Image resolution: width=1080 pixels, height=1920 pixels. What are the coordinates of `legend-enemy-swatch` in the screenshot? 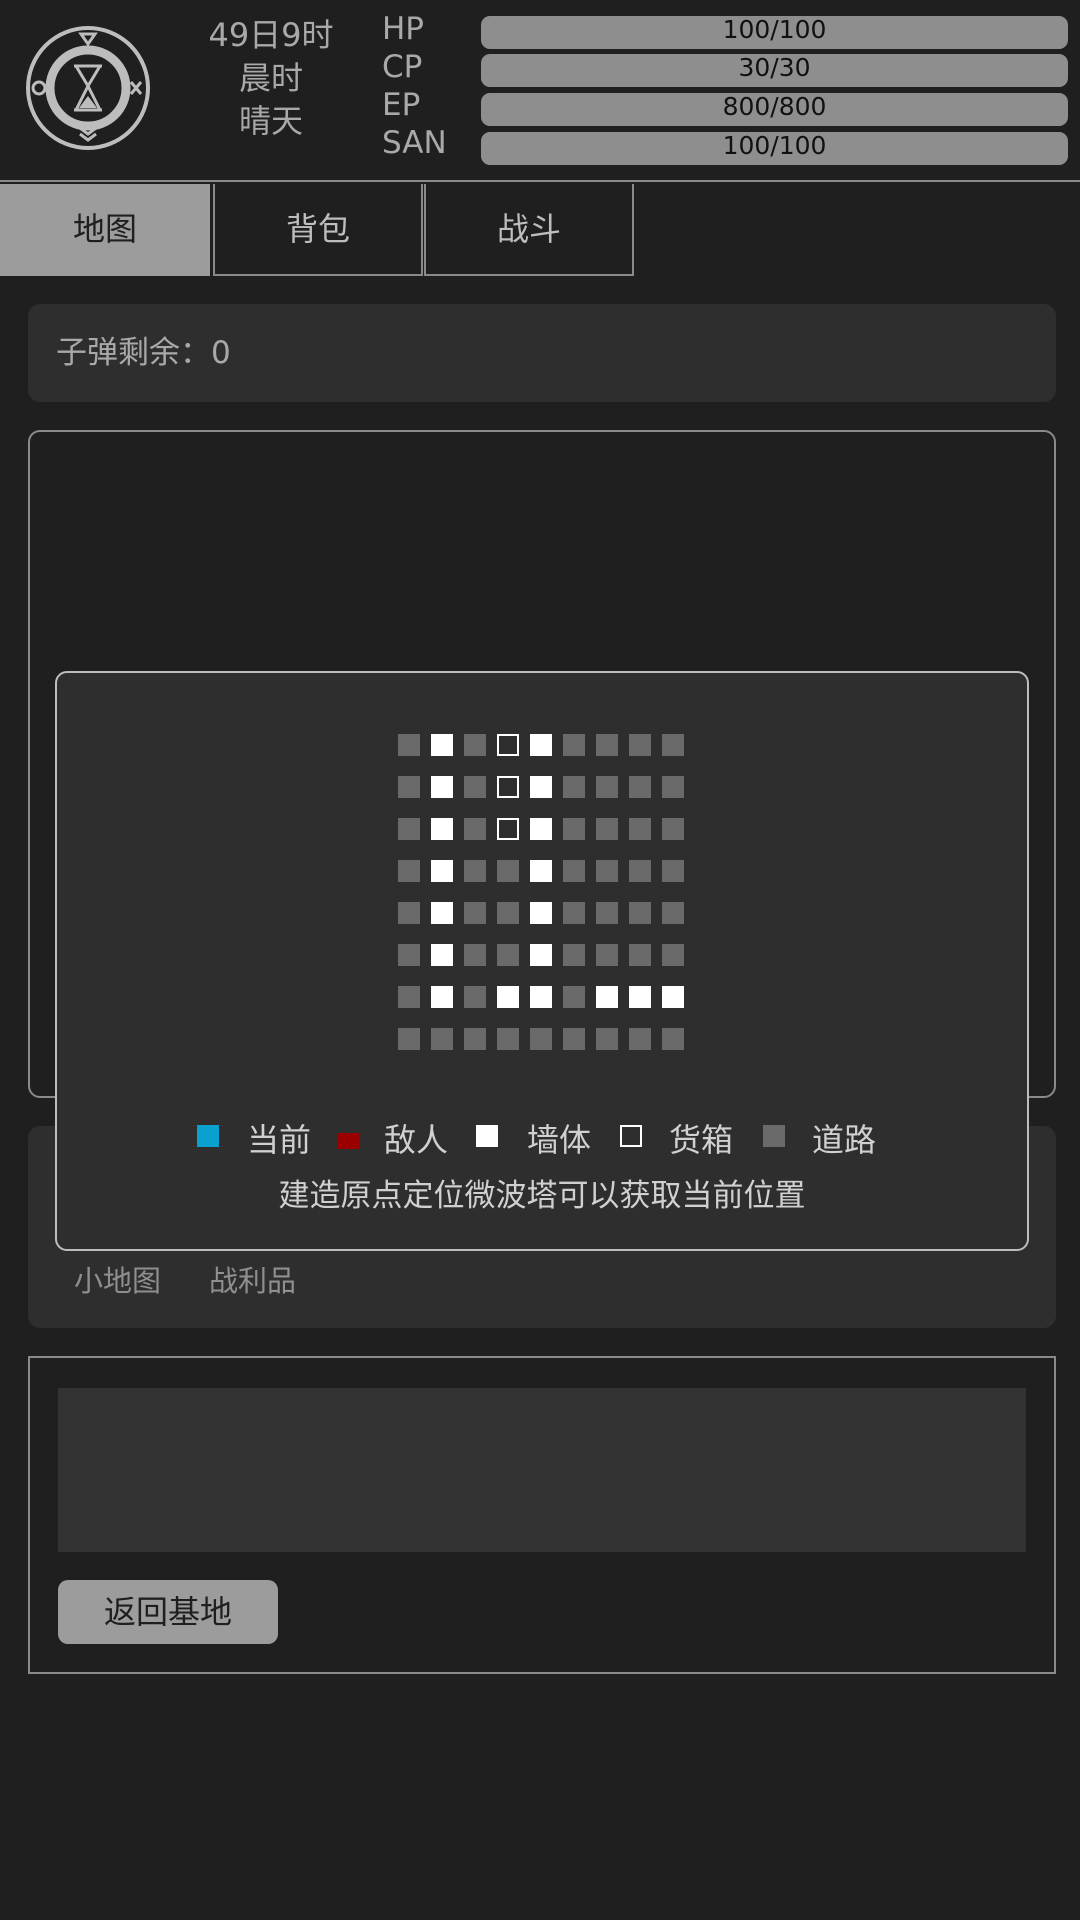 It's located at (348, 1141).